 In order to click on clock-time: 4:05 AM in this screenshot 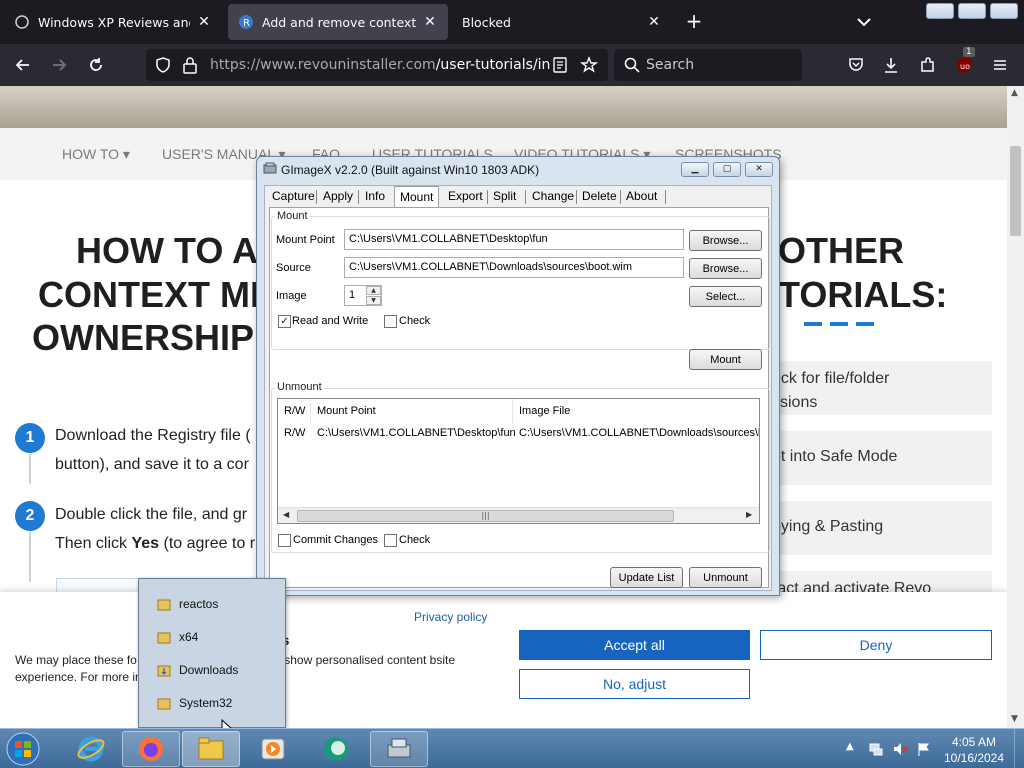, I will do `click(974, 742)`.